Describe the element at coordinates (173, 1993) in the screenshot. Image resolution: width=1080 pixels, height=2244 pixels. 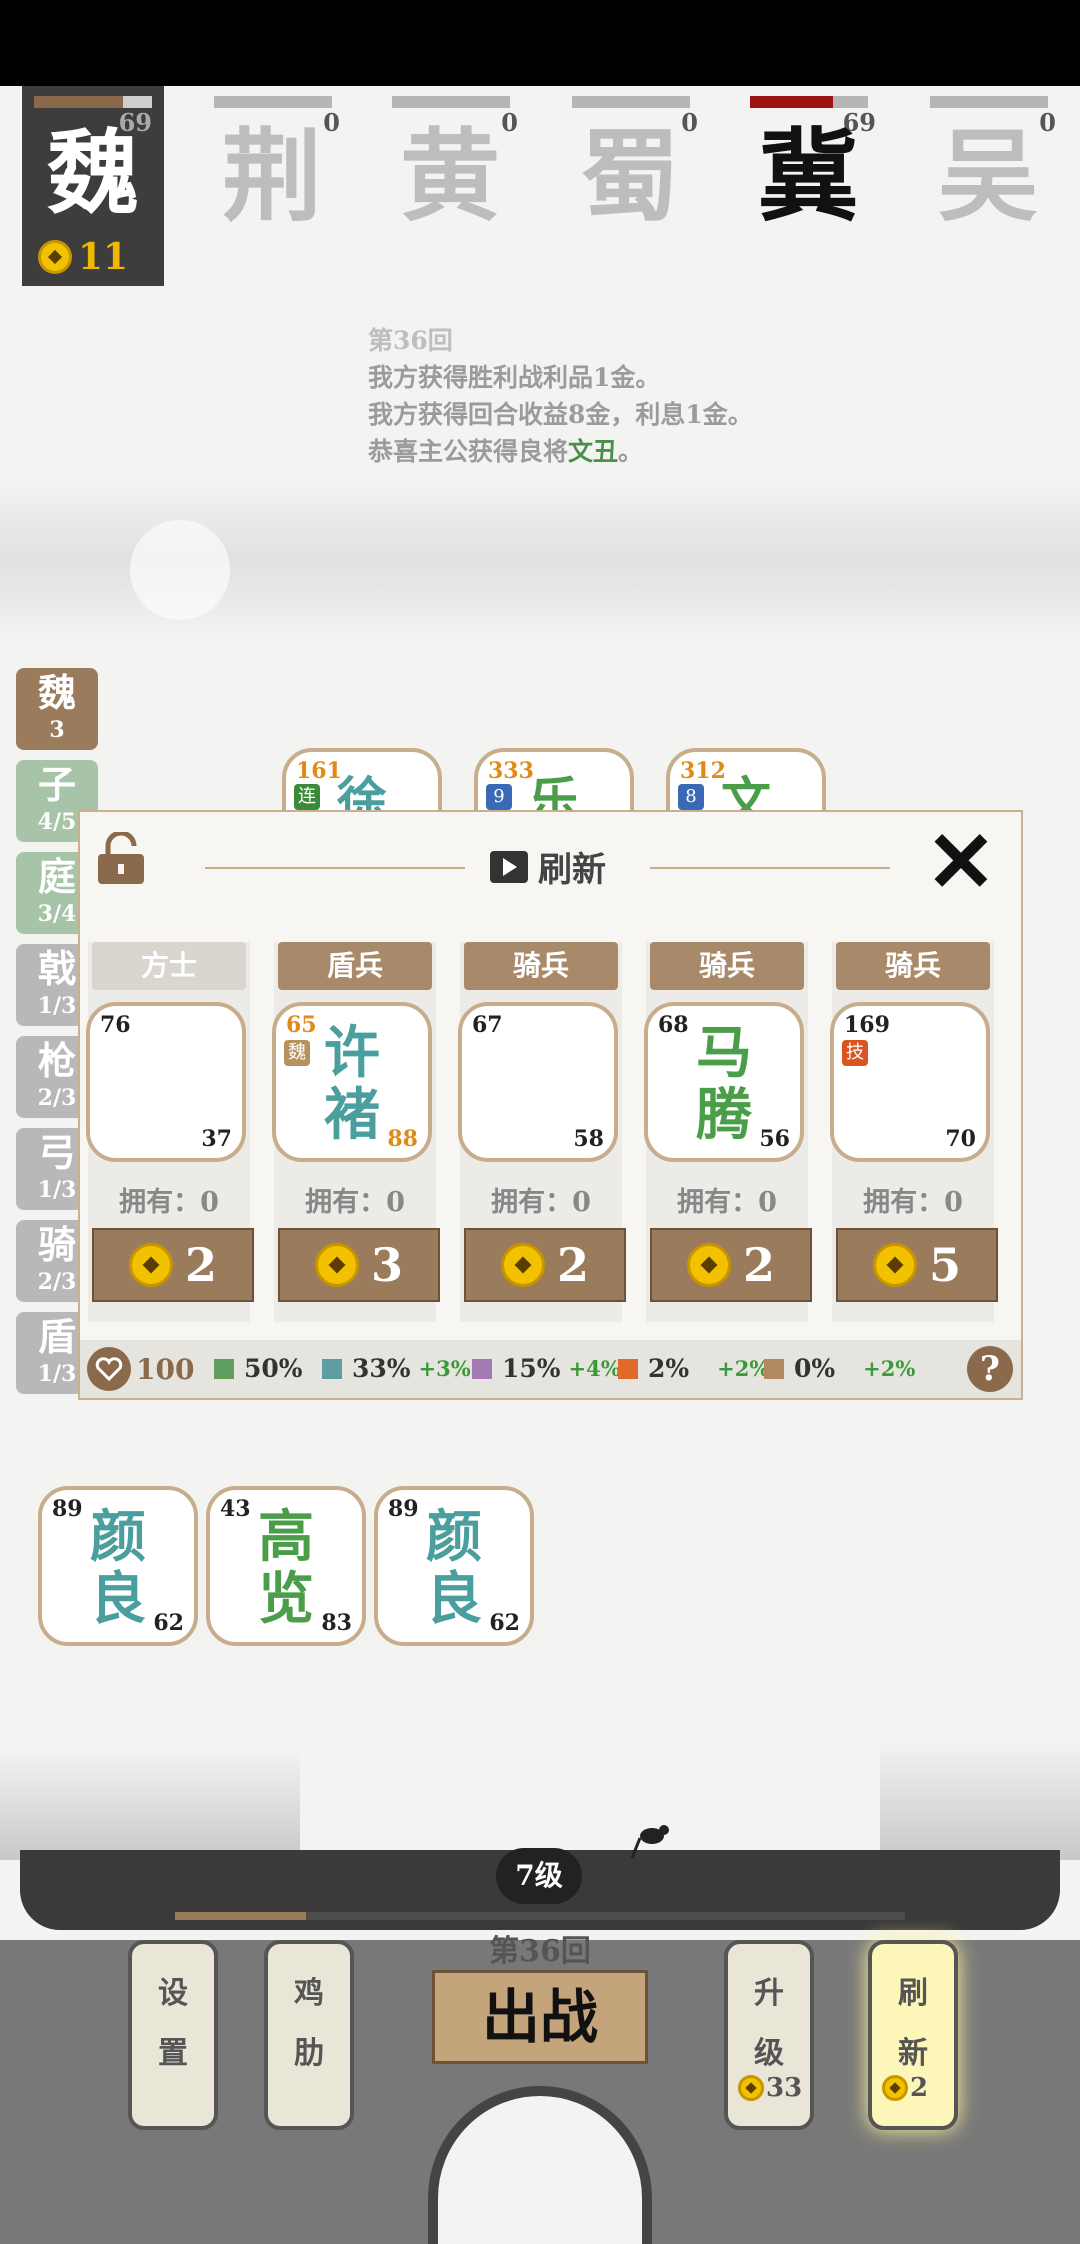
I see `lantern-char: 设` at that location.